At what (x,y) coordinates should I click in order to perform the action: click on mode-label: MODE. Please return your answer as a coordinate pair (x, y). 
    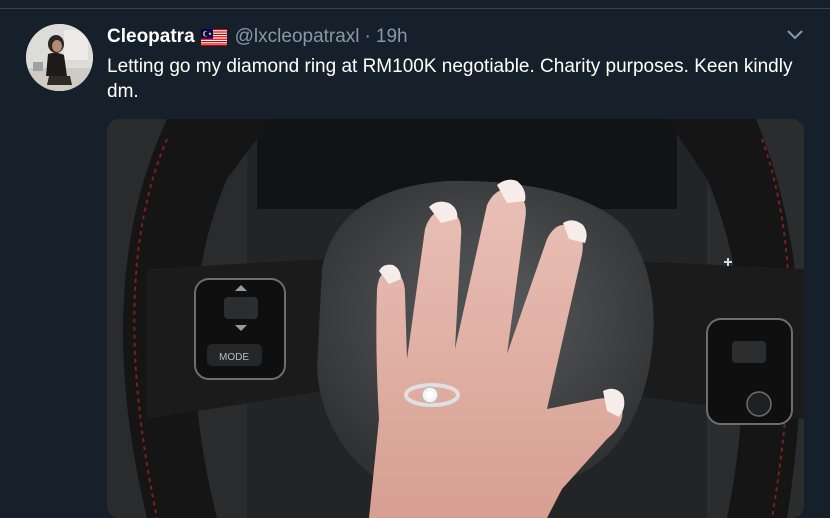
    Looking at the image, I should click on (234, 357).